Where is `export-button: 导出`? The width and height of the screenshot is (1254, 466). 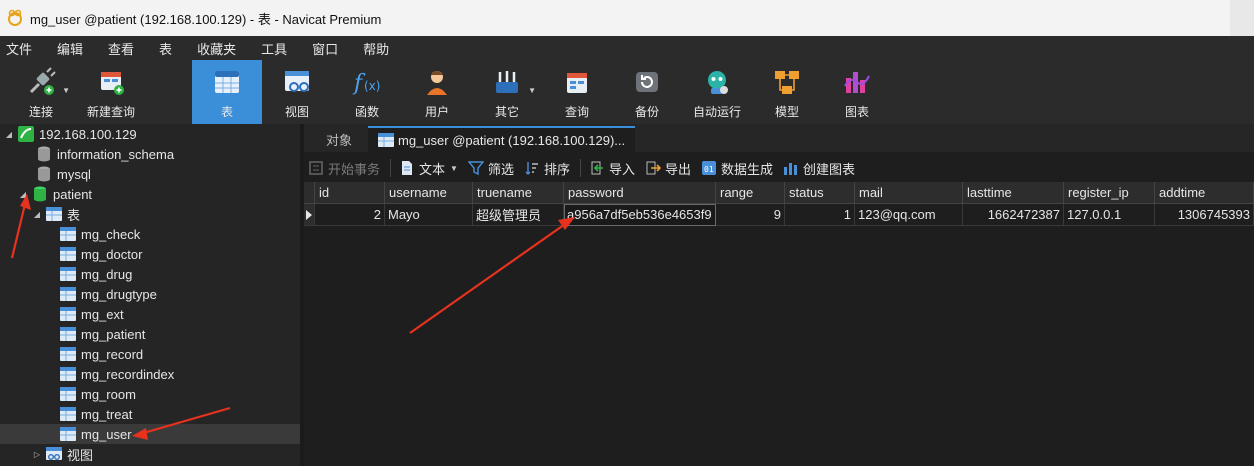
export-button: 导出 is located at coordinates (668, 168).